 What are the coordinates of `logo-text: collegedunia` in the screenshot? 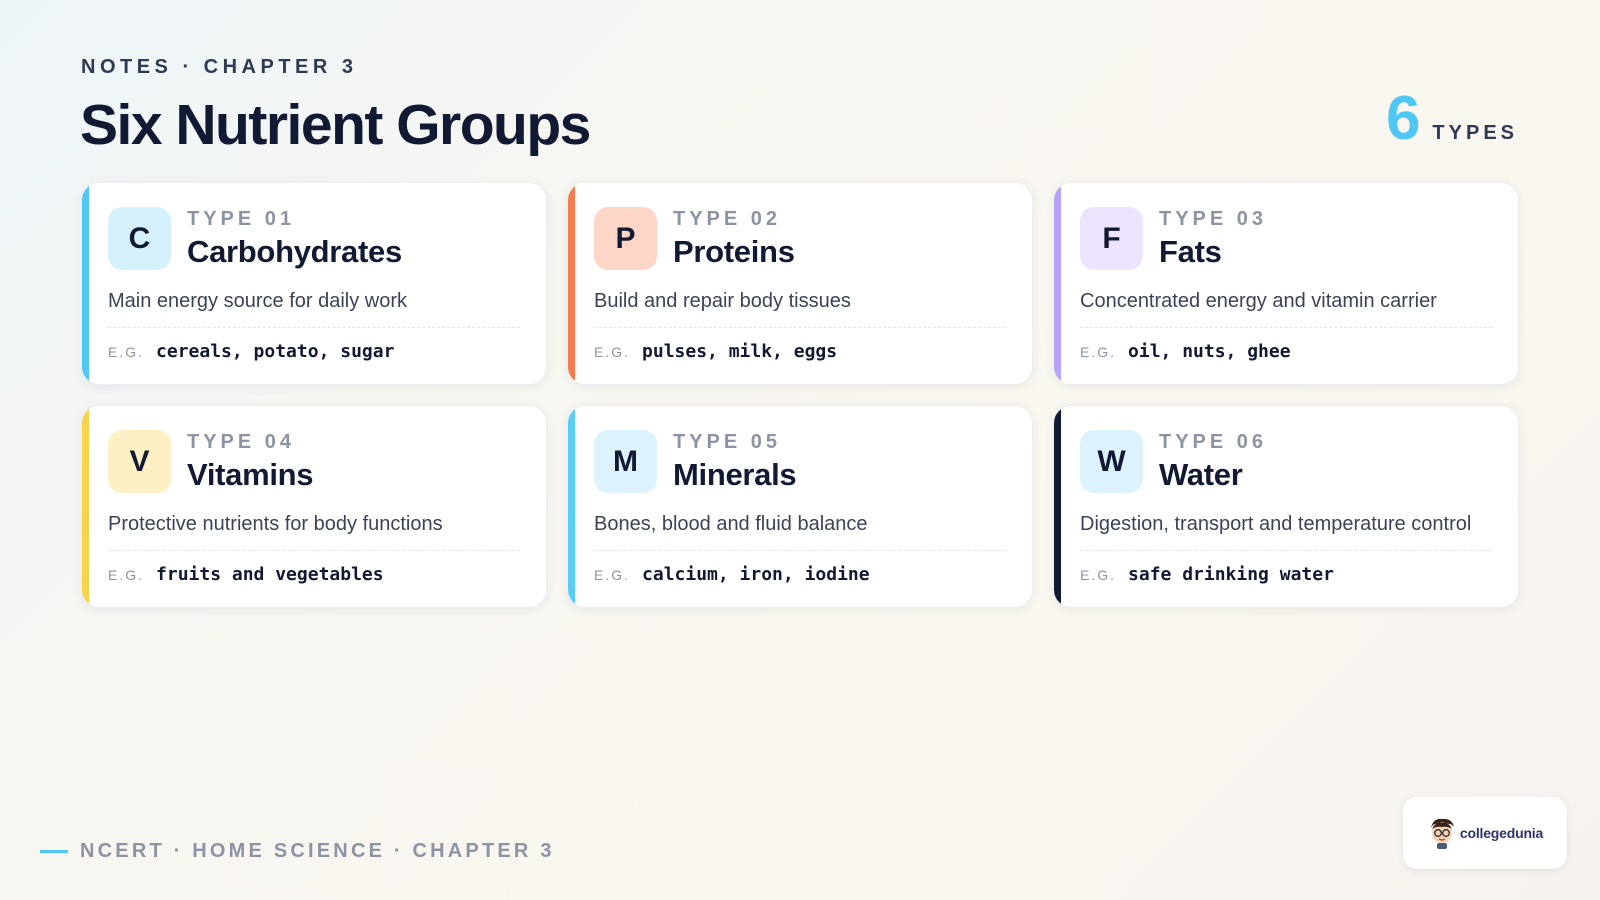 It's located at (1501, 833).